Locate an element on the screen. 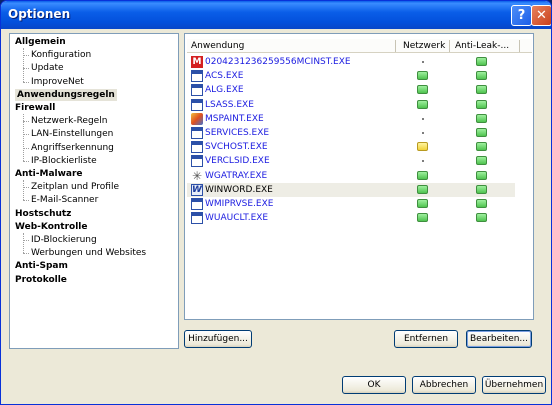 The width and height of the screenshot is (552, 405). table-row: VERCLSID.EXE is located at coordinates (351, 161).